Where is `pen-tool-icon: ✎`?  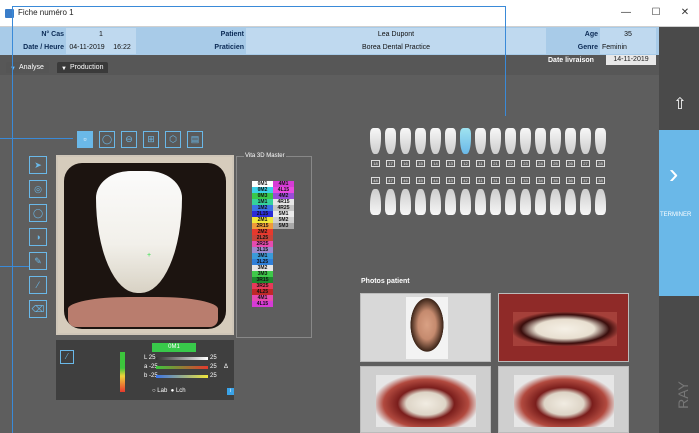
pen-tool-icon: ✎ is located at coordinates (38, 261).